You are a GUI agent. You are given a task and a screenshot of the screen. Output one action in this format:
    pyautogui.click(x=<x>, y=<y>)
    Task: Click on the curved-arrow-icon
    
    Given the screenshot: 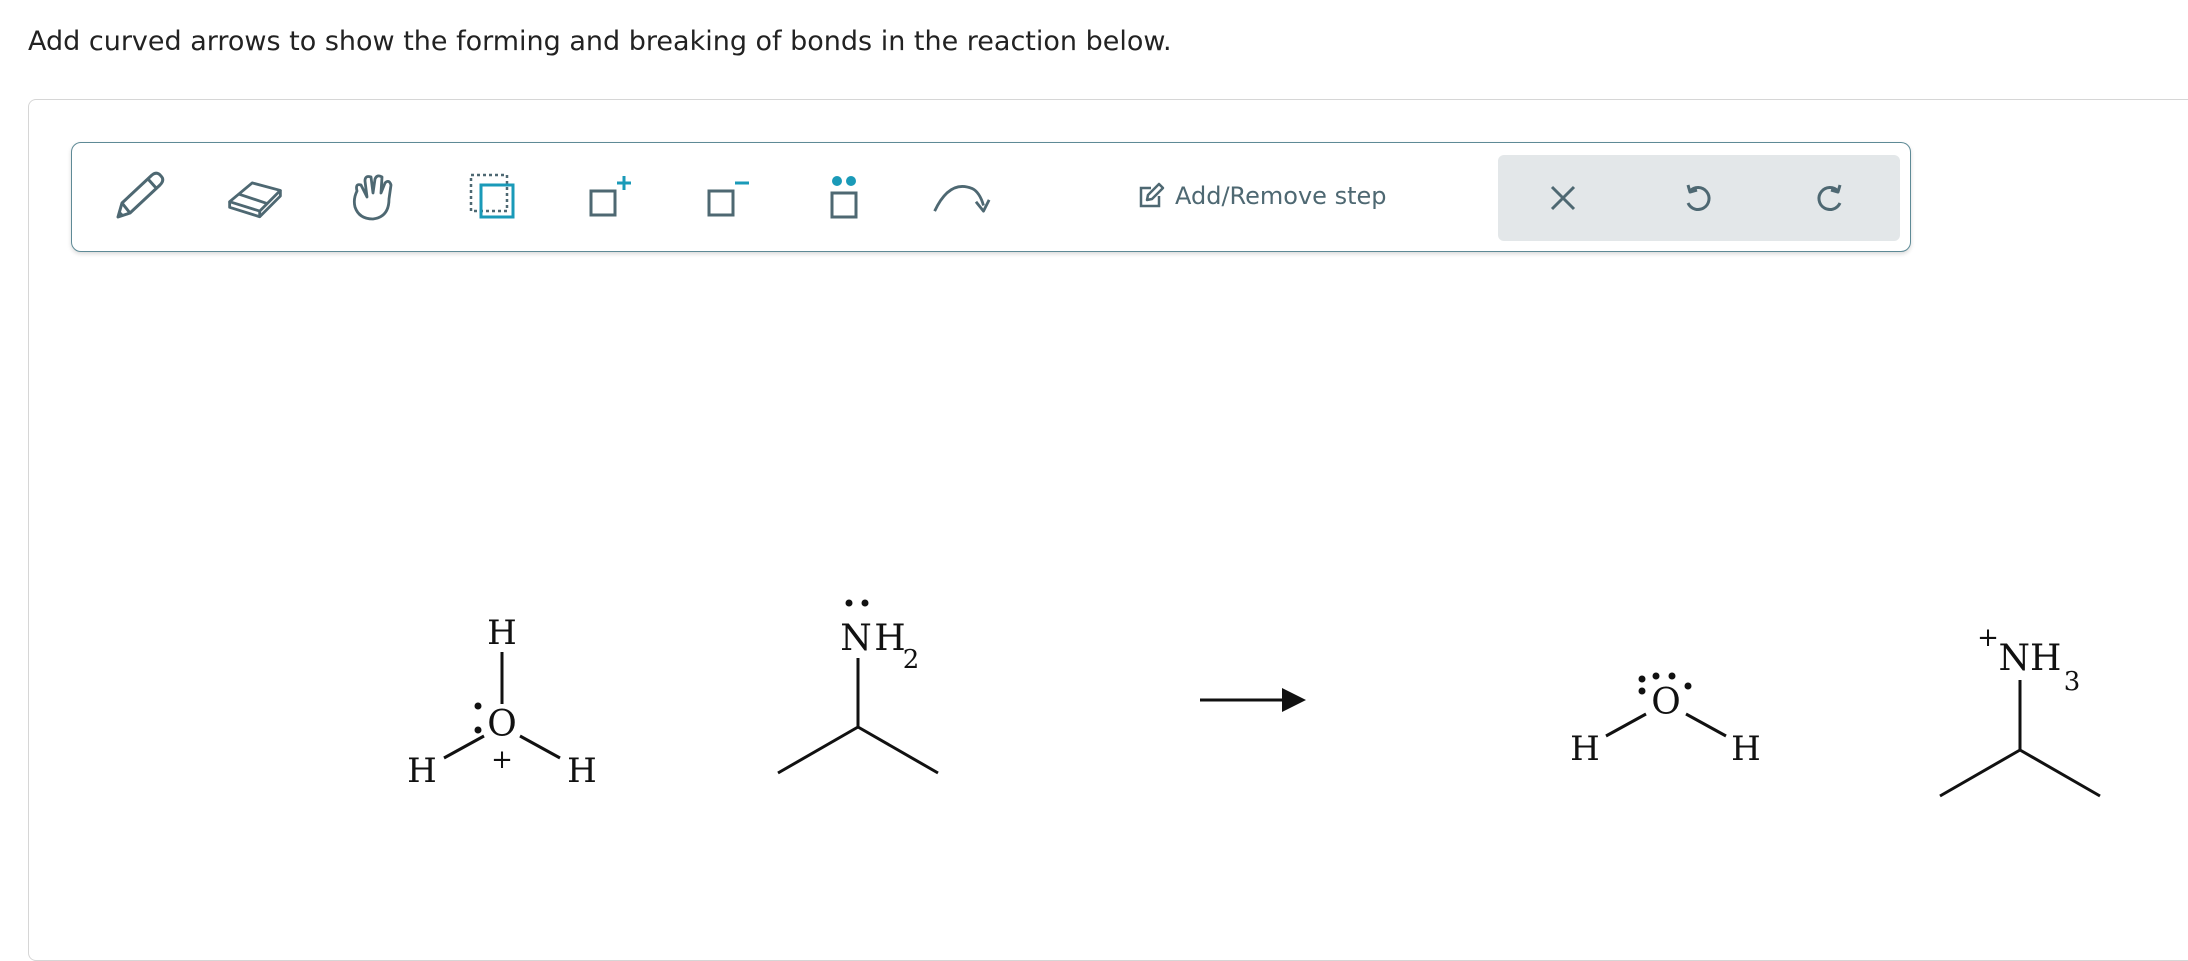 What is the action you would take?
    pyautogui.click(x=962, y=199)
    